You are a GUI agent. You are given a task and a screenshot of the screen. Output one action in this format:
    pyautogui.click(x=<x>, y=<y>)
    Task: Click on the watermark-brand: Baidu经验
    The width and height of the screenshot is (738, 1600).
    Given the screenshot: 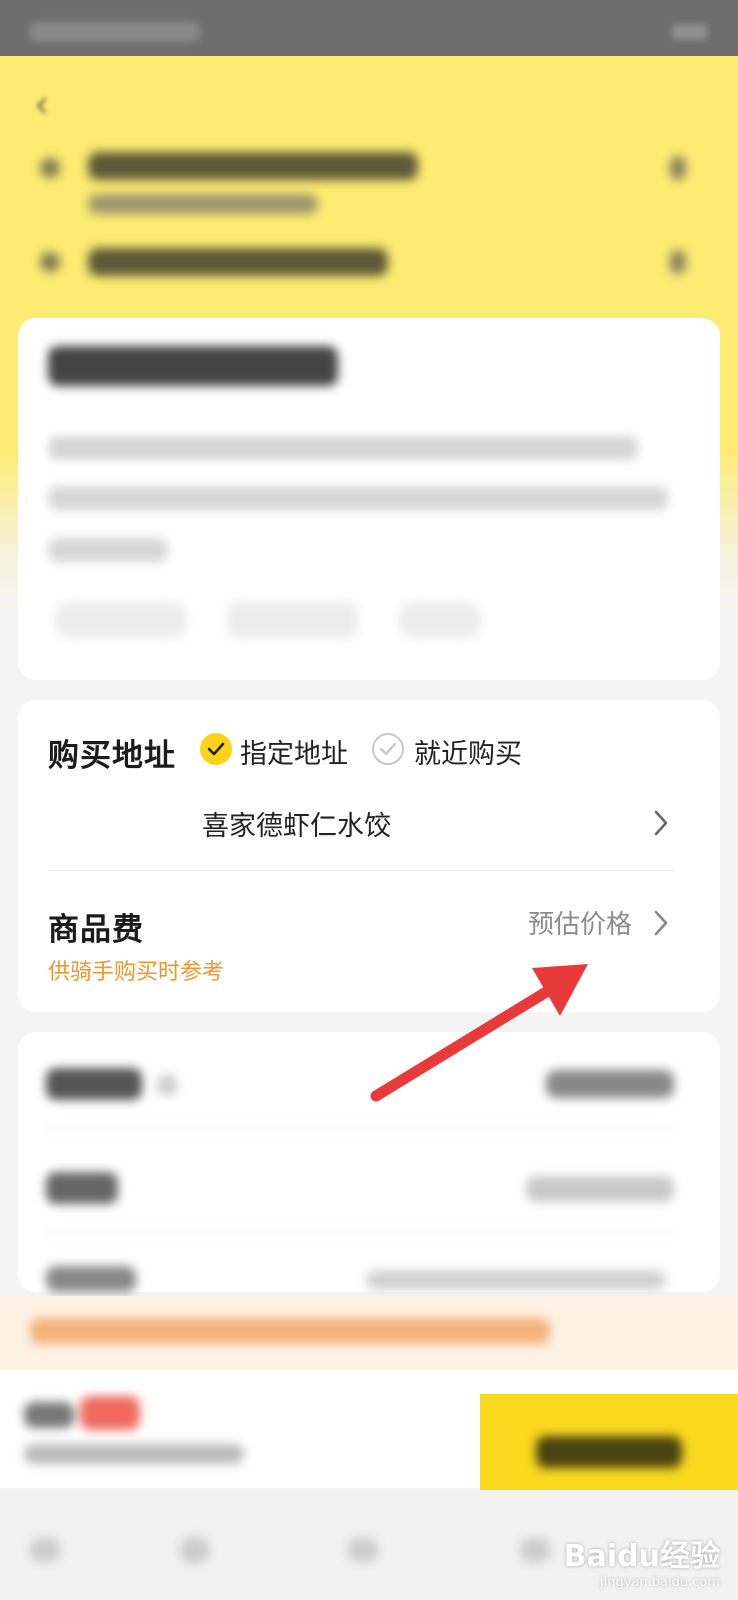 What is the action you would take?
    pyautogui.click(x=641, y=1556)
    